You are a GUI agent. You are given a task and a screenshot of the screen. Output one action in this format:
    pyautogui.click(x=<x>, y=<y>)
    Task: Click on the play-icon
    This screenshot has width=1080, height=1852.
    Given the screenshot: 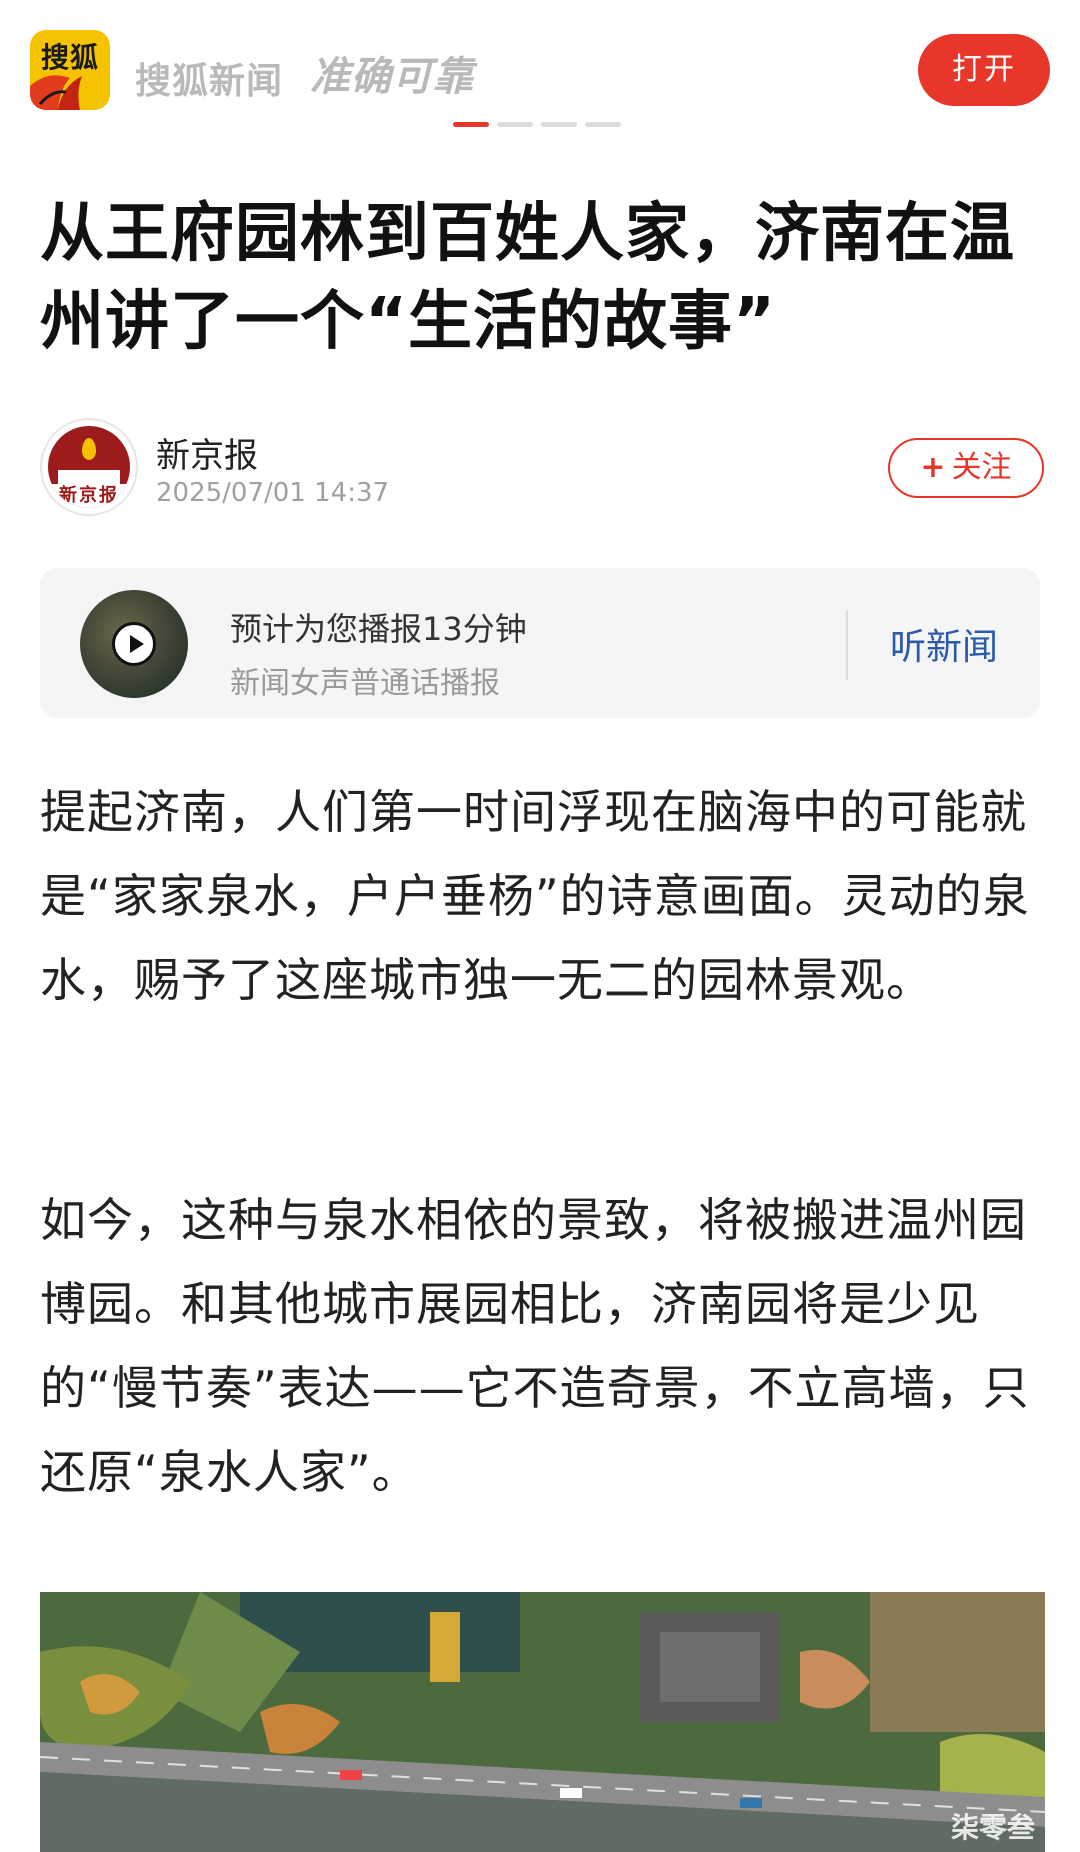 What is the action you would take?
    pyautogui.click(x=134, y=644)
    